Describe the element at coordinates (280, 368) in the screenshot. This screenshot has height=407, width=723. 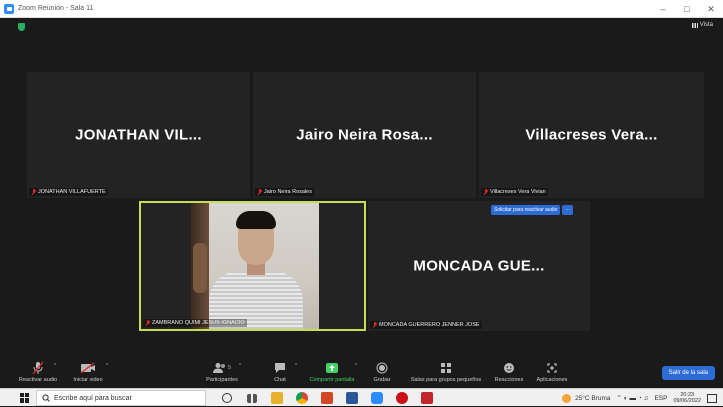
I see `chat-icon` at that location.